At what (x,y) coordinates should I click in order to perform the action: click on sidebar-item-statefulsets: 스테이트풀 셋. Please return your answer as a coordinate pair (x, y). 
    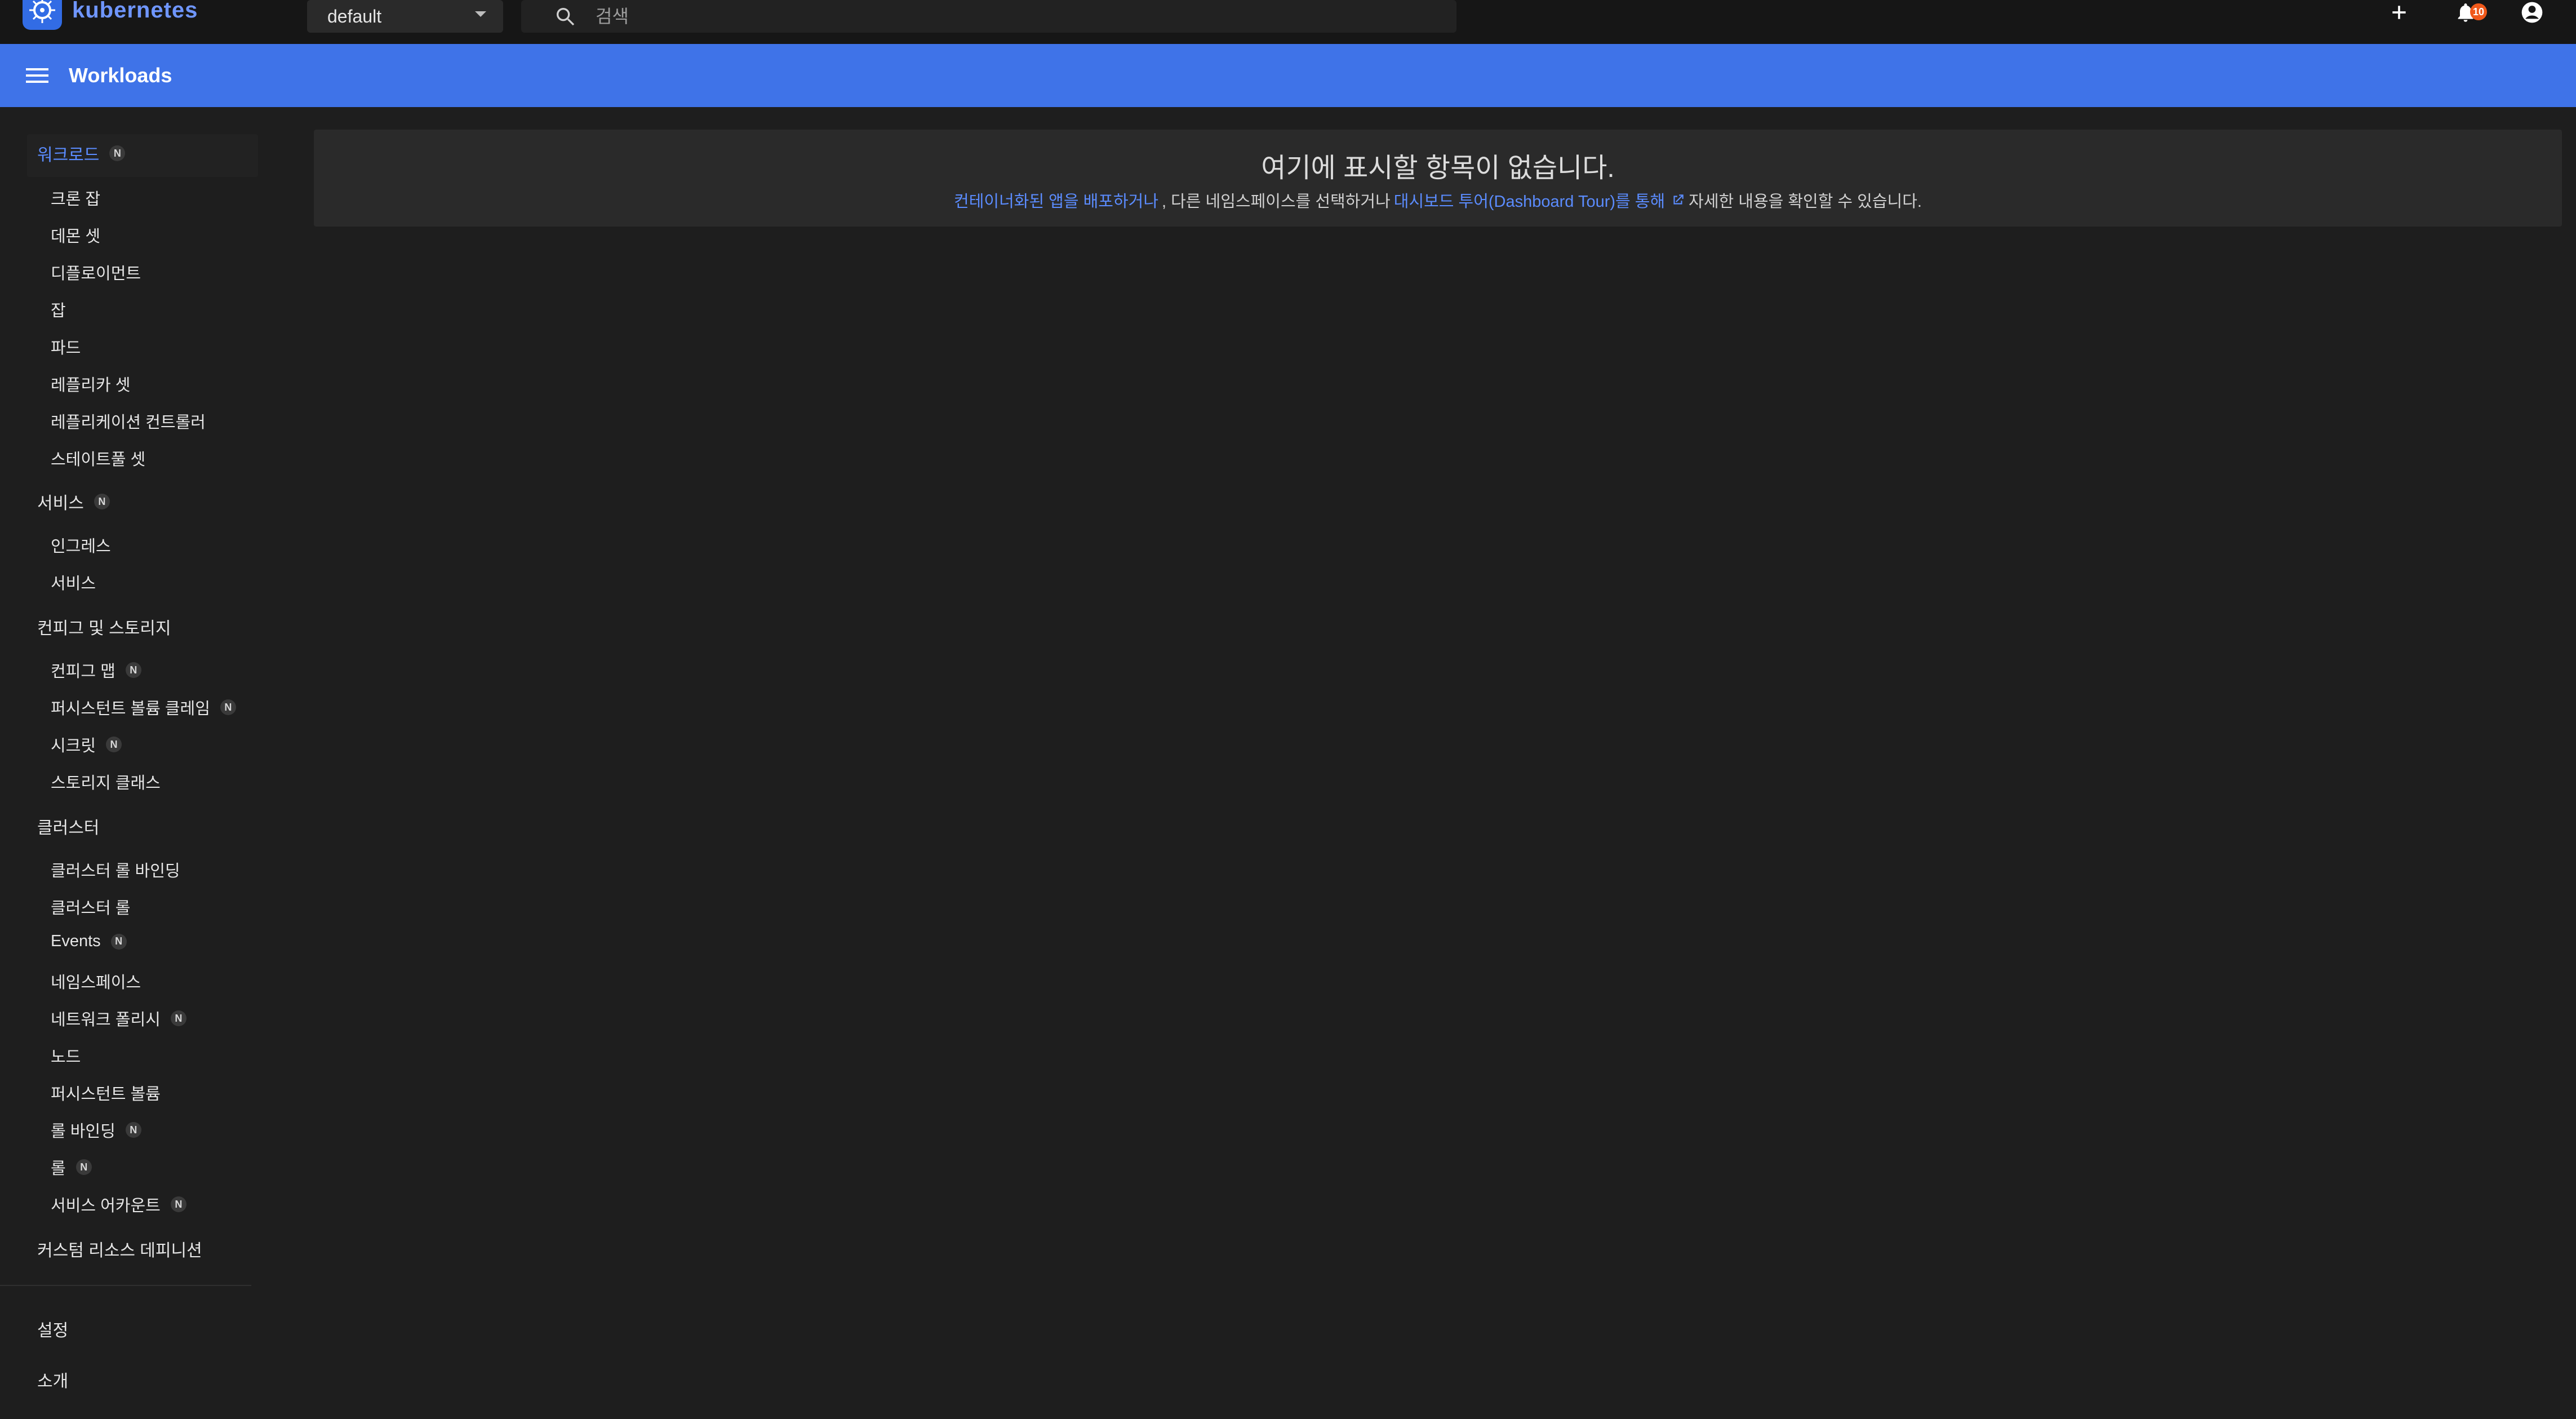
    Looking at the image, I should click on (98, 458).